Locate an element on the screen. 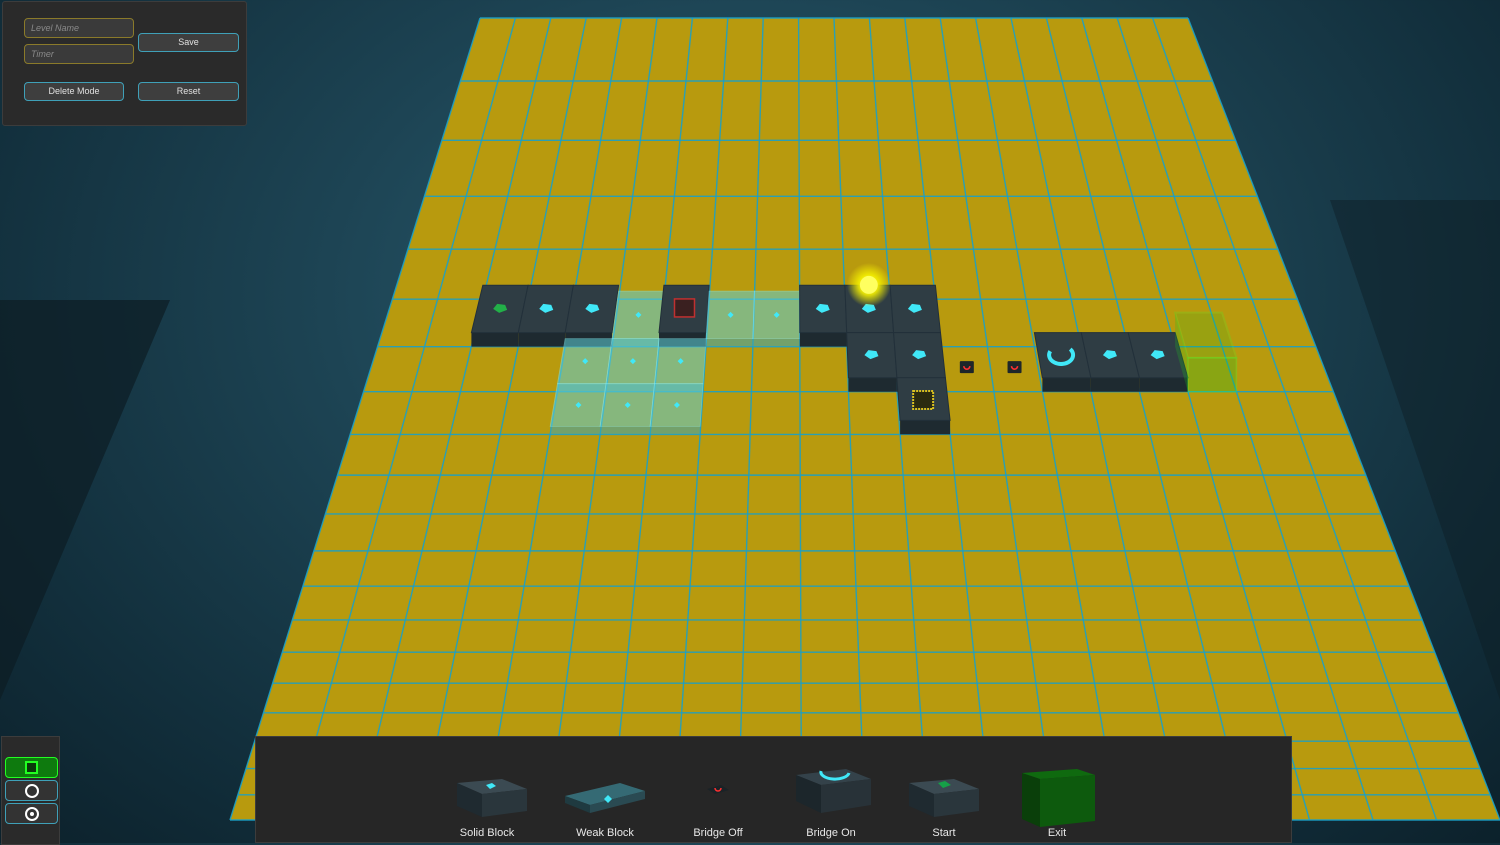 Image resolution: width=1500 pixels, height=845 pixels. palette-exit-label: Exit is located at coordinates (1057, 833).